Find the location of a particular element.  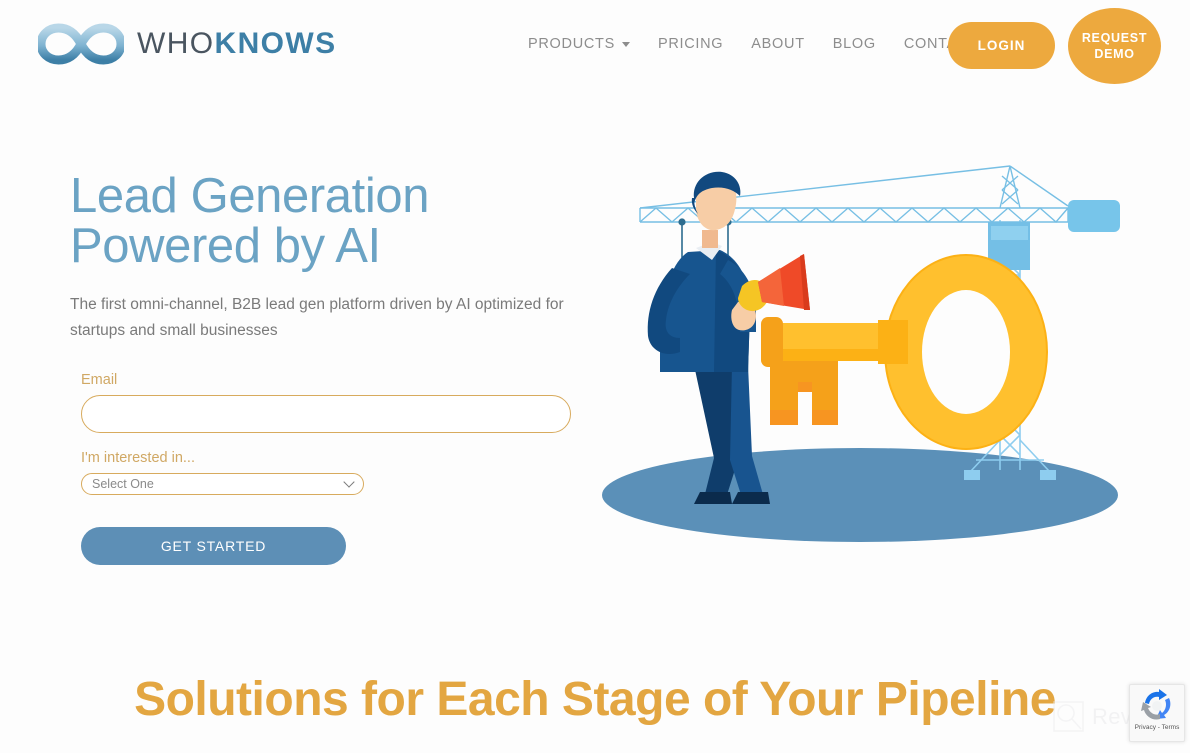

crane-counterweight is located at coordinates (1094, 216).